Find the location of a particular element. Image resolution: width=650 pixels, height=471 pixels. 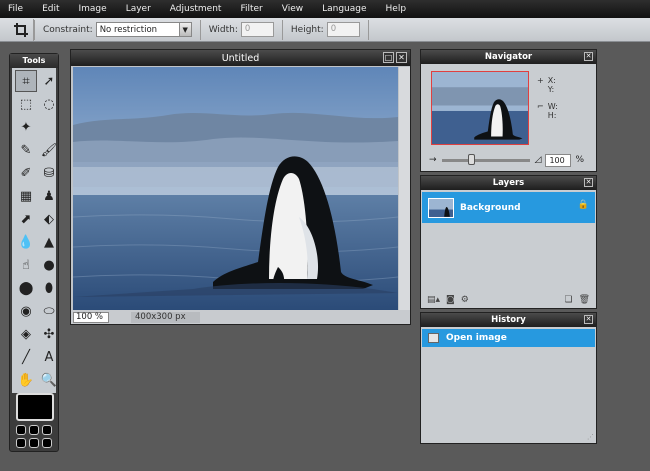

dodge-icon: ⬮ is located at coordinates (49, 288).